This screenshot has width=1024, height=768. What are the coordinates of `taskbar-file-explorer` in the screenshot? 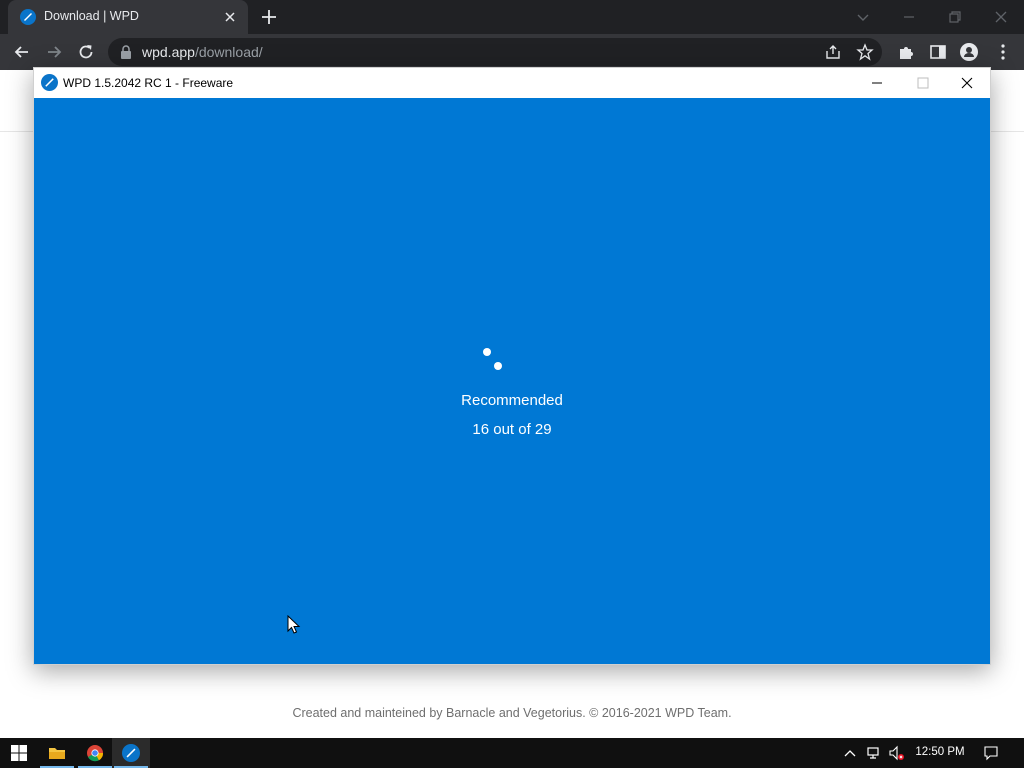 It's located at (57, 753).